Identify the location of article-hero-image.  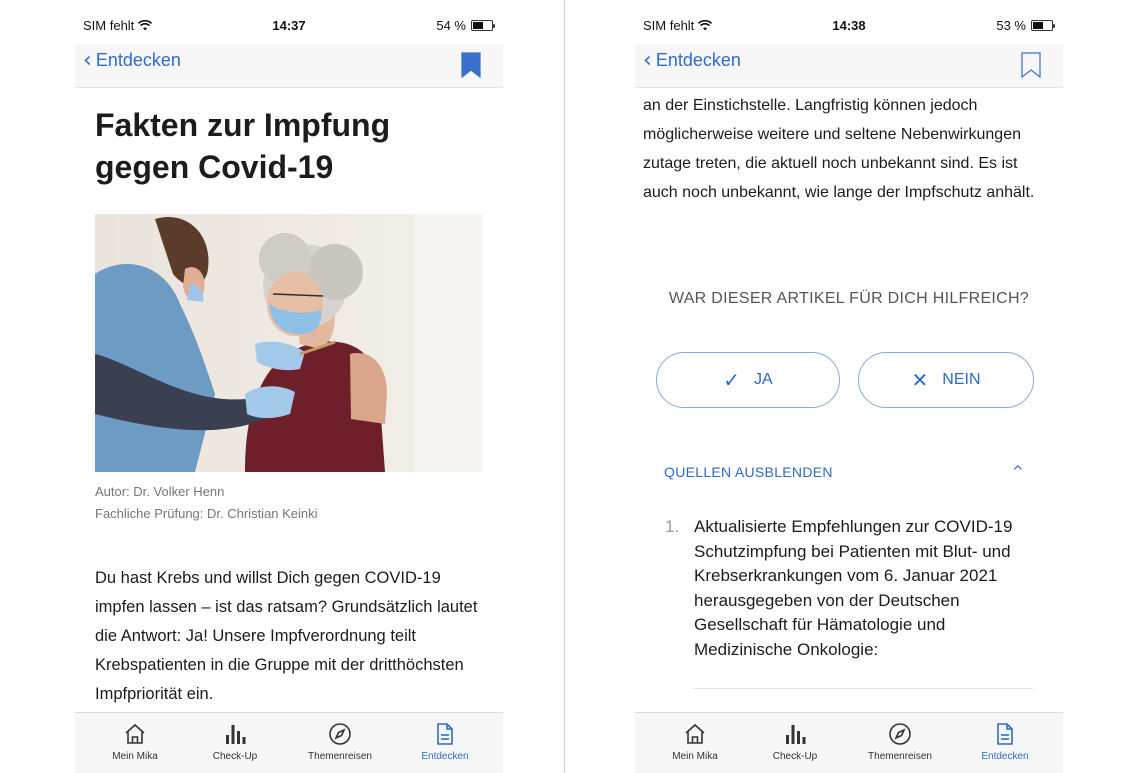
(289, 343).